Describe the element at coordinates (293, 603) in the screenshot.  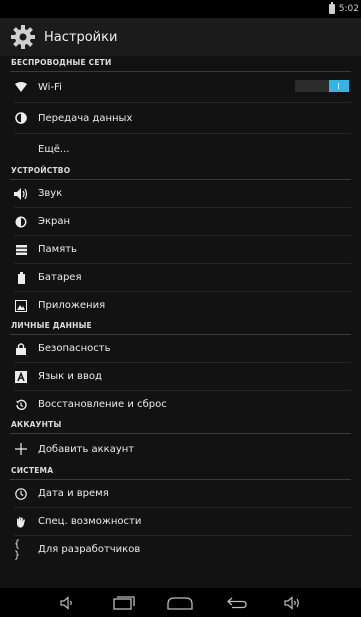
I see `volume-up-icon` at that location.